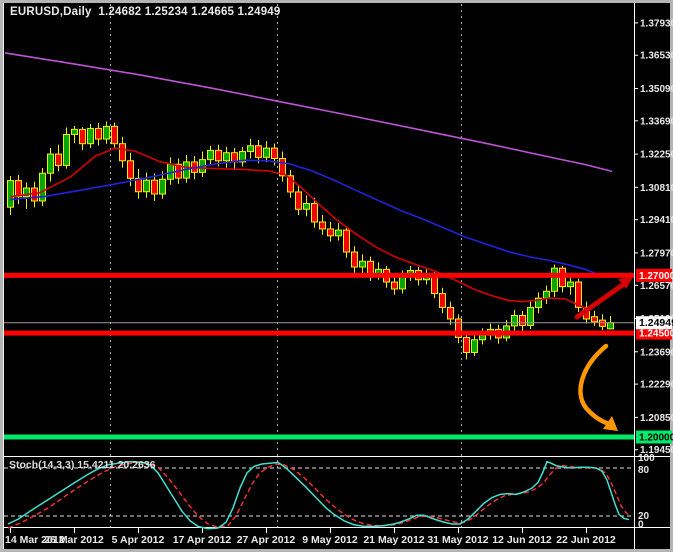  What do you see at coordinates (656, 188) in the screenshot?
I see `y-axis-tick-label: 1.30810` at bounding box center [656, 188].